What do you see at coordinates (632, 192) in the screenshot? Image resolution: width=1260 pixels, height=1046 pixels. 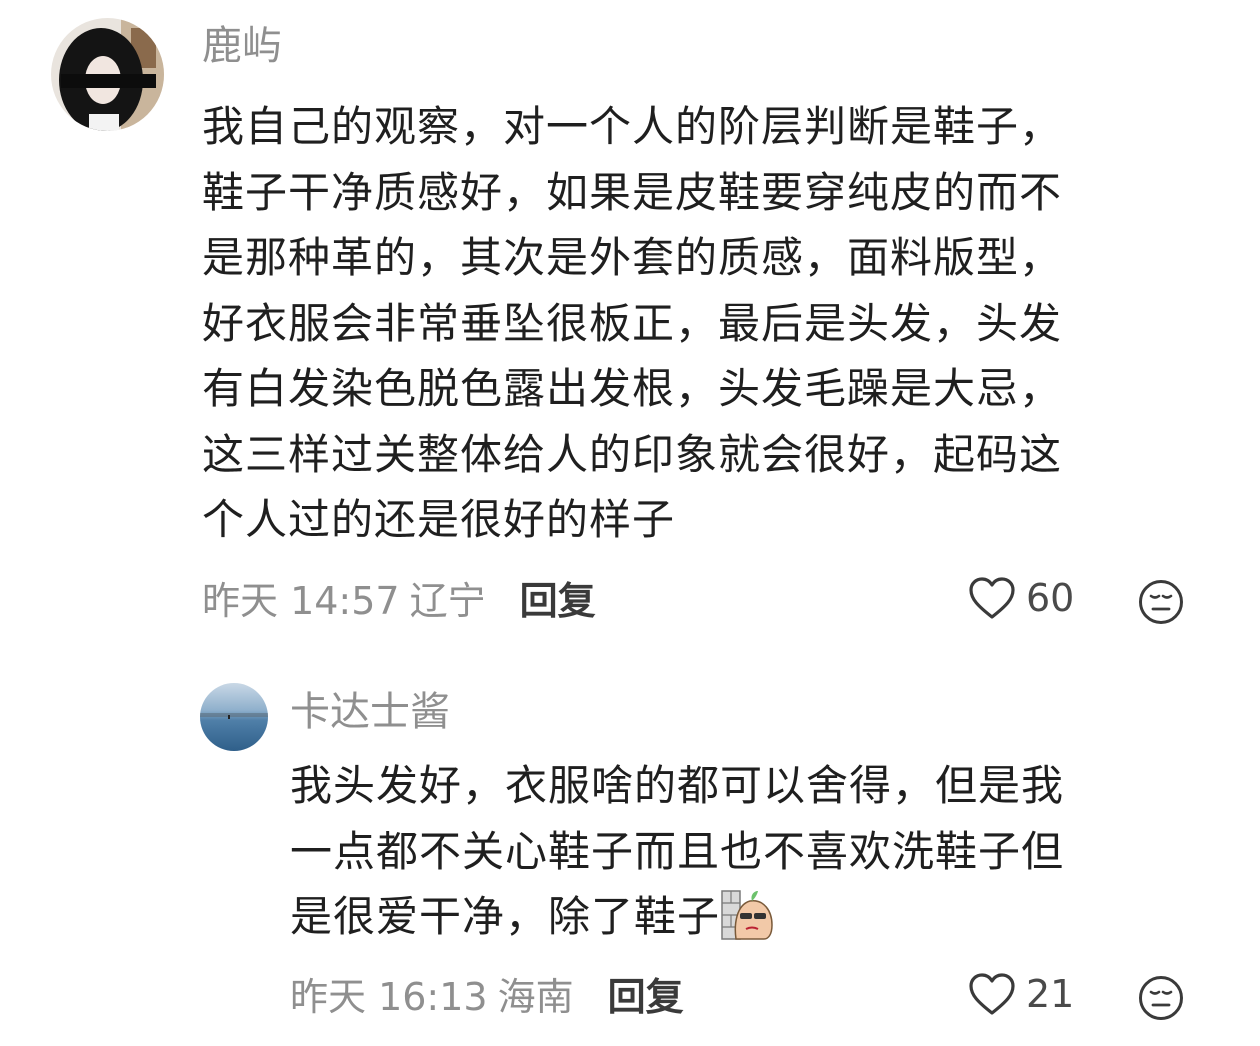 I see `comment-text-line: 鞋子干净质感好，如果是皮鞋要穿纯皮的而不` at bounding box center [632, 192].